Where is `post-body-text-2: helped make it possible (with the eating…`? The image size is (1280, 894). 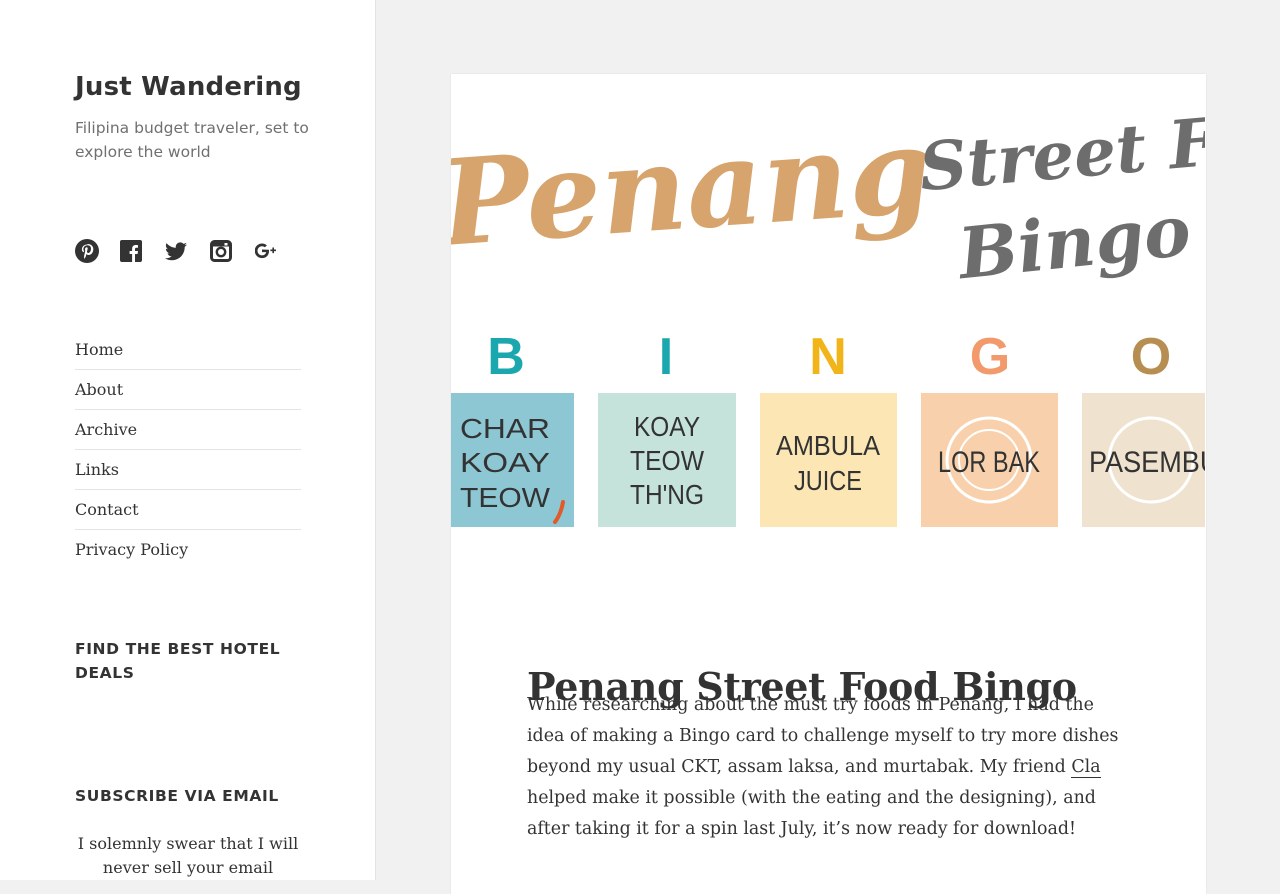 post-body-text-2: helped make it possible (with the eating… is located at coordinates (811, 813).